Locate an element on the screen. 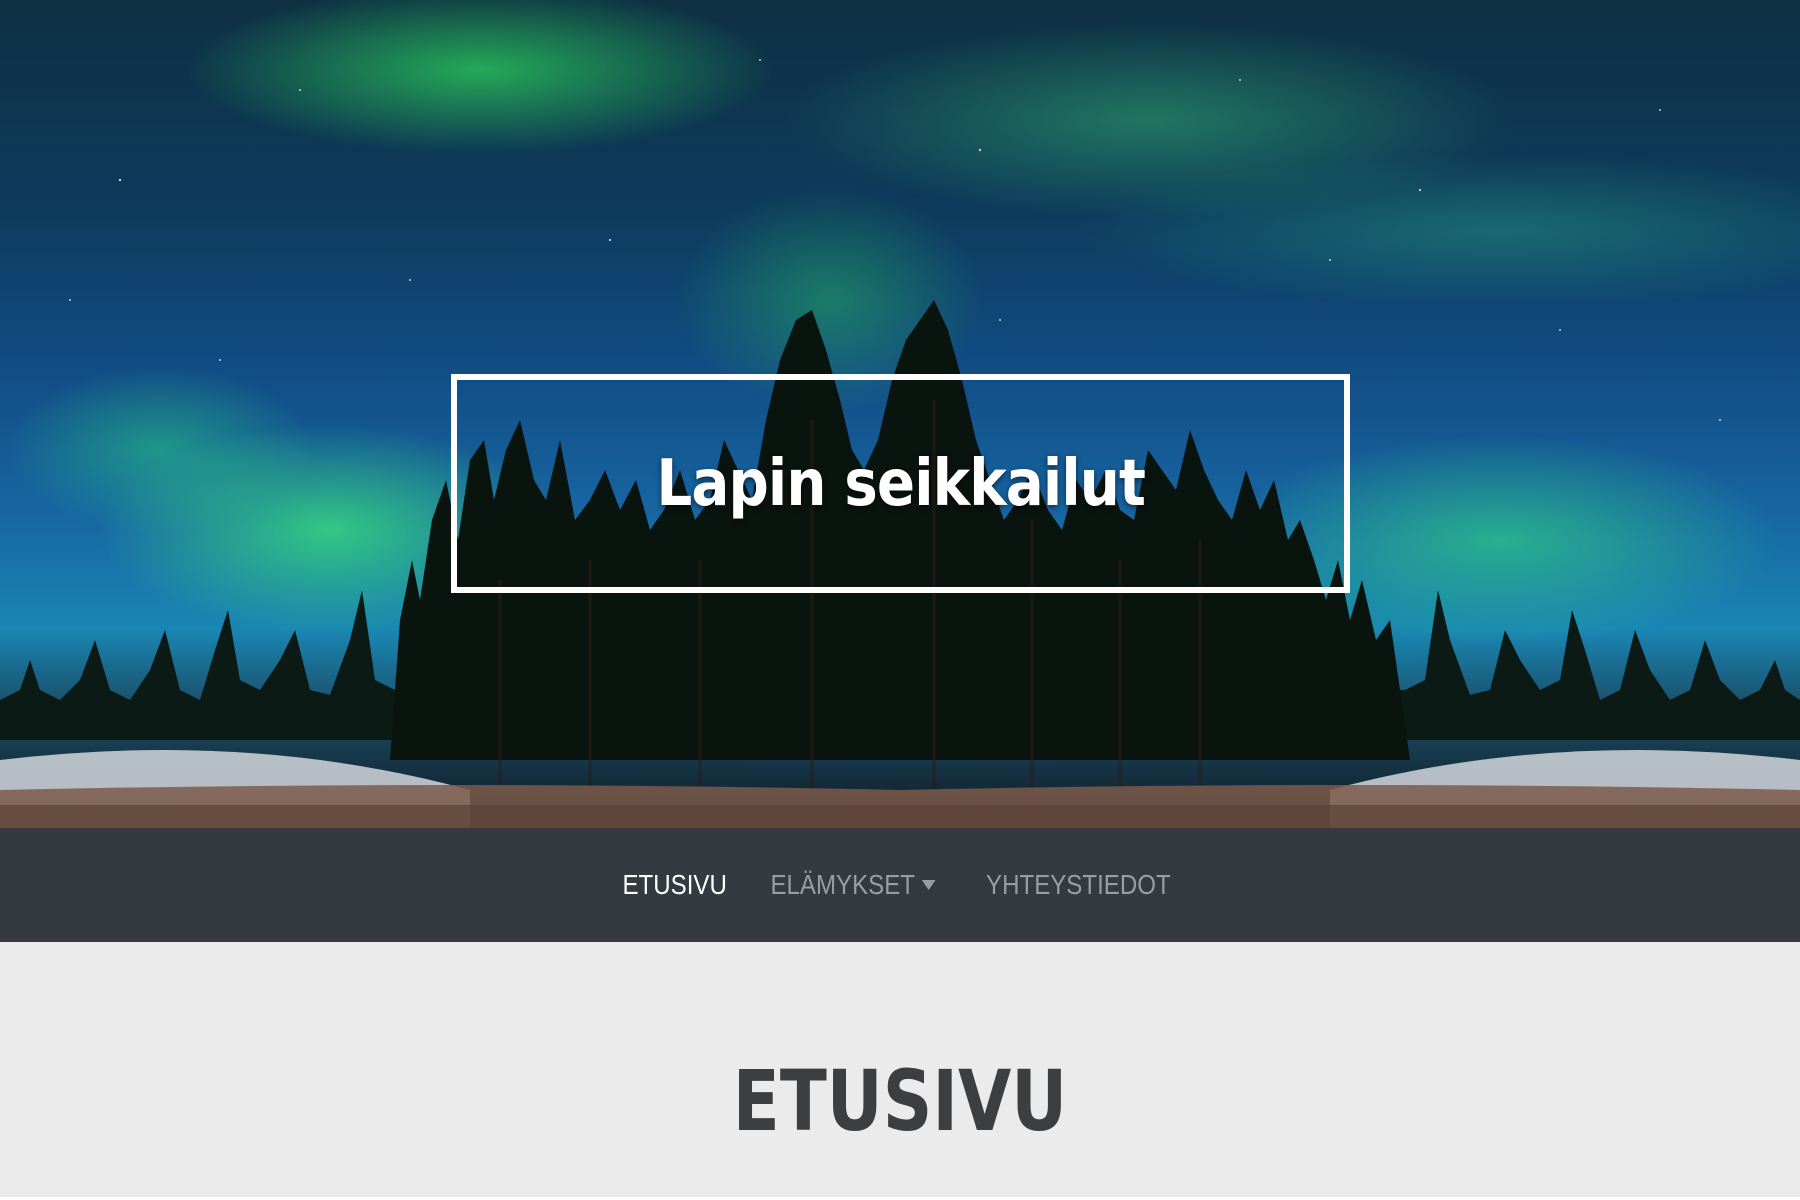 The width and height of the screenshot is (1800, 1200). nav-item-etusivu: ETUSIVU is located at coordinates (674, 885).